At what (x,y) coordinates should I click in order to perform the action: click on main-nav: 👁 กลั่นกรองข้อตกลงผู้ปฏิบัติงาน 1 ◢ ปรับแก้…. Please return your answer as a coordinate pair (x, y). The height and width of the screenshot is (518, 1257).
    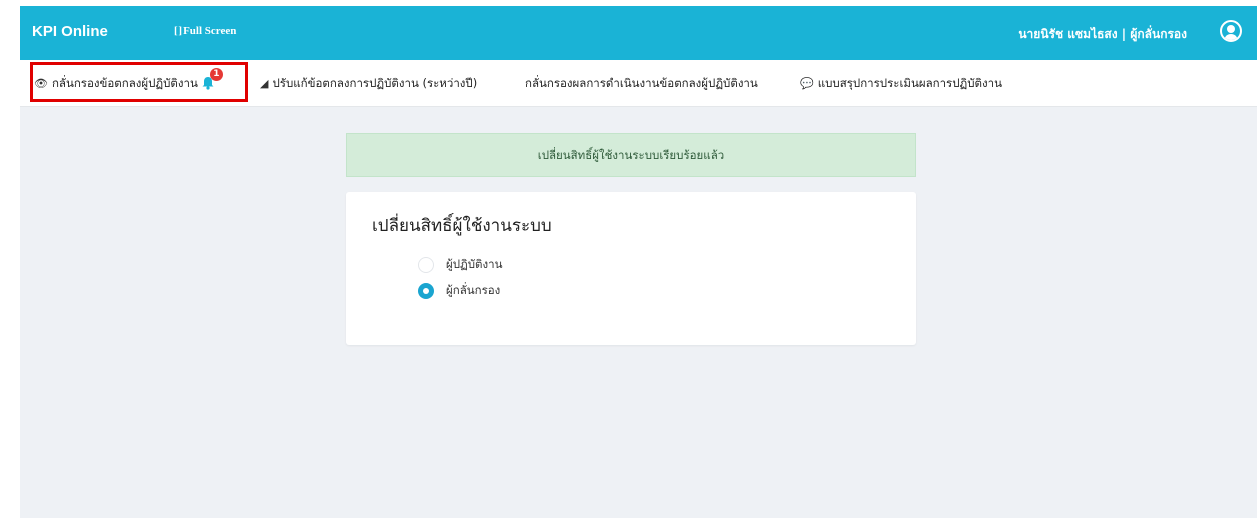
    Looking at the image, I should click on (638, 83).